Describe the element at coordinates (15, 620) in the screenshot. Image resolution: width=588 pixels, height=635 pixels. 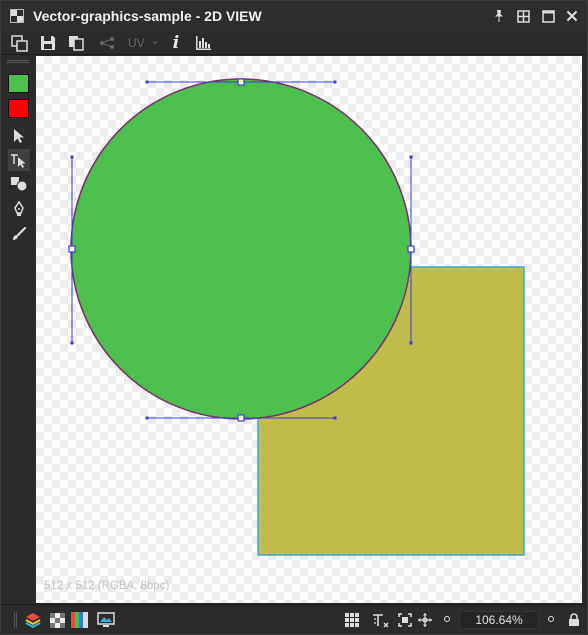
I see `statusbar-grip` at that location.